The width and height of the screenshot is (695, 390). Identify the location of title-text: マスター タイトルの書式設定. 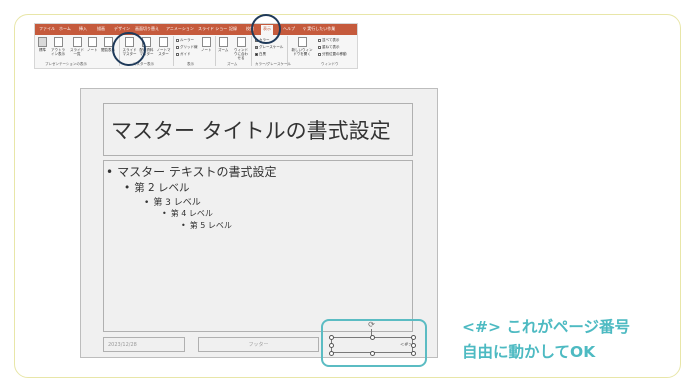
(251, 130).